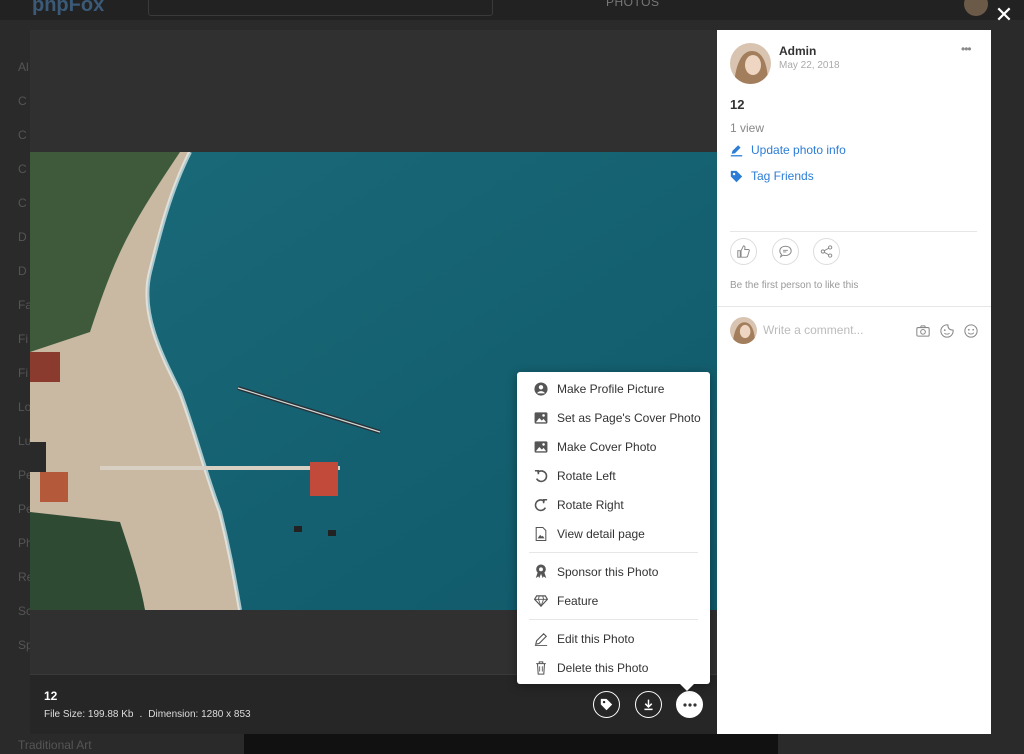 This screenshot has height=754, width=1024. Describe the element at coordinates (747, 128) in the screenshot. I see `view-count: 1 view` at that location.